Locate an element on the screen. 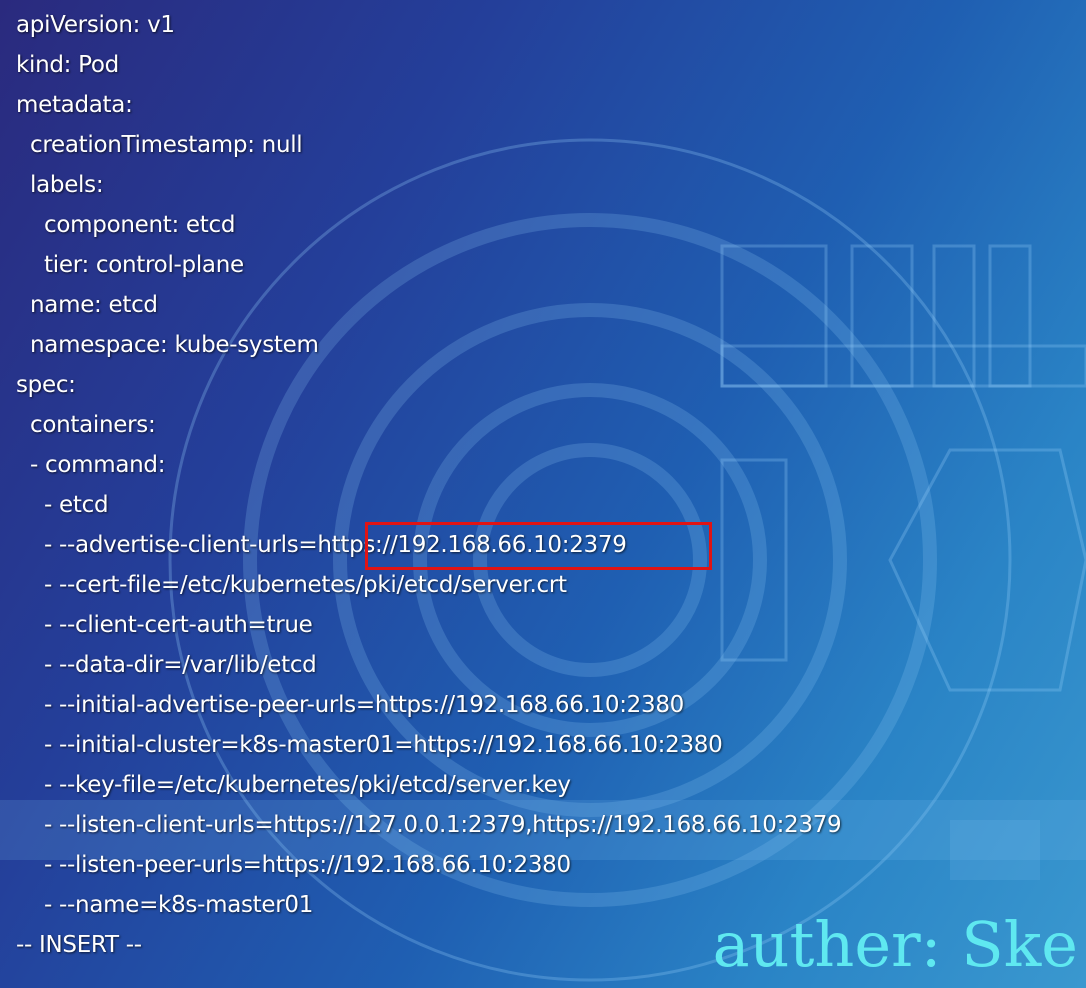 The image size is (1086, 988). code-line: namespace: kube-system is located at coordinates (167, 345).